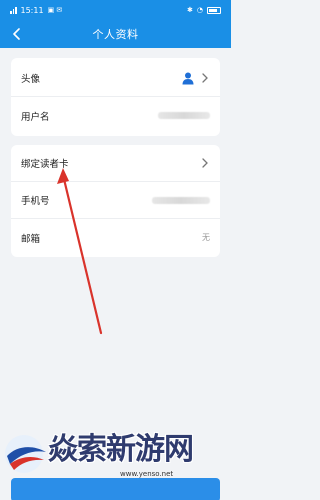 The image size is (320, 500). I want to click on username-value-redacted, so click(184, 115).